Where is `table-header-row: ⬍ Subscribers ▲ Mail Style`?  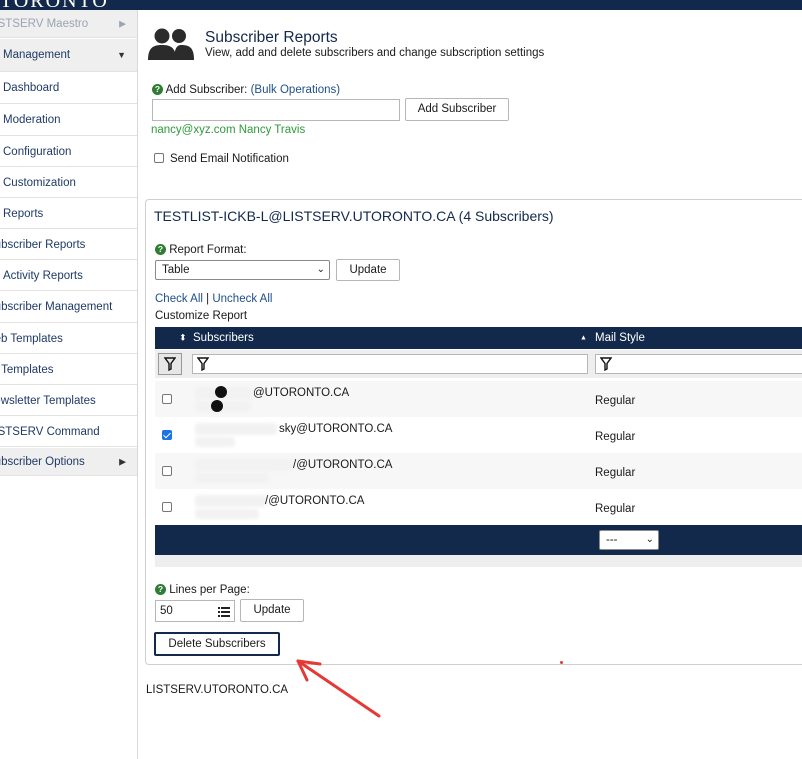
table-header-row: ⬍ Subscribers ▲ Mail Style is located at coordinates (478, 338).